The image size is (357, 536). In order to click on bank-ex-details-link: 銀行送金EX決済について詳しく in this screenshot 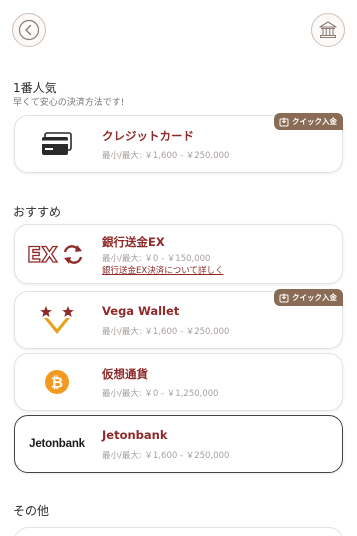, I will do `click(162, 270)`.